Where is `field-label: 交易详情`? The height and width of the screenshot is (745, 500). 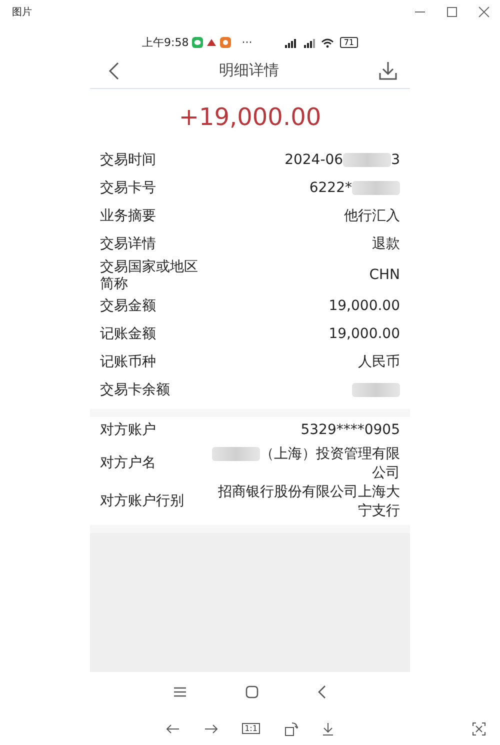
field-label: 交易详情 is located at coordinates (128, 245).